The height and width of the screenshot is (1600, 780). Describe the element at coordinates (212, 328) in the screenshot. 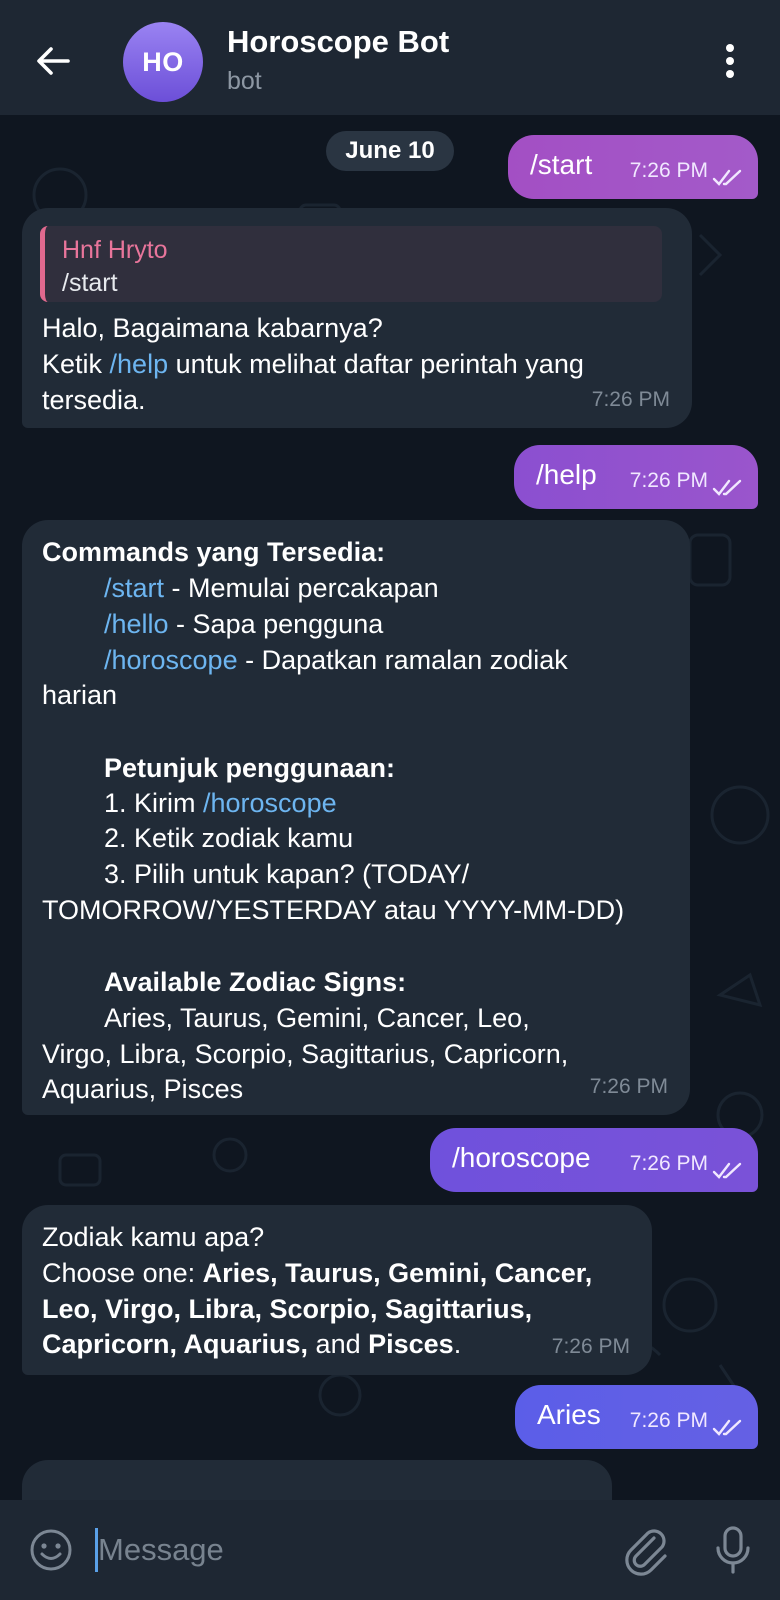

I see `message-line: Halo, Bagaimana kabarnya?` at that location.